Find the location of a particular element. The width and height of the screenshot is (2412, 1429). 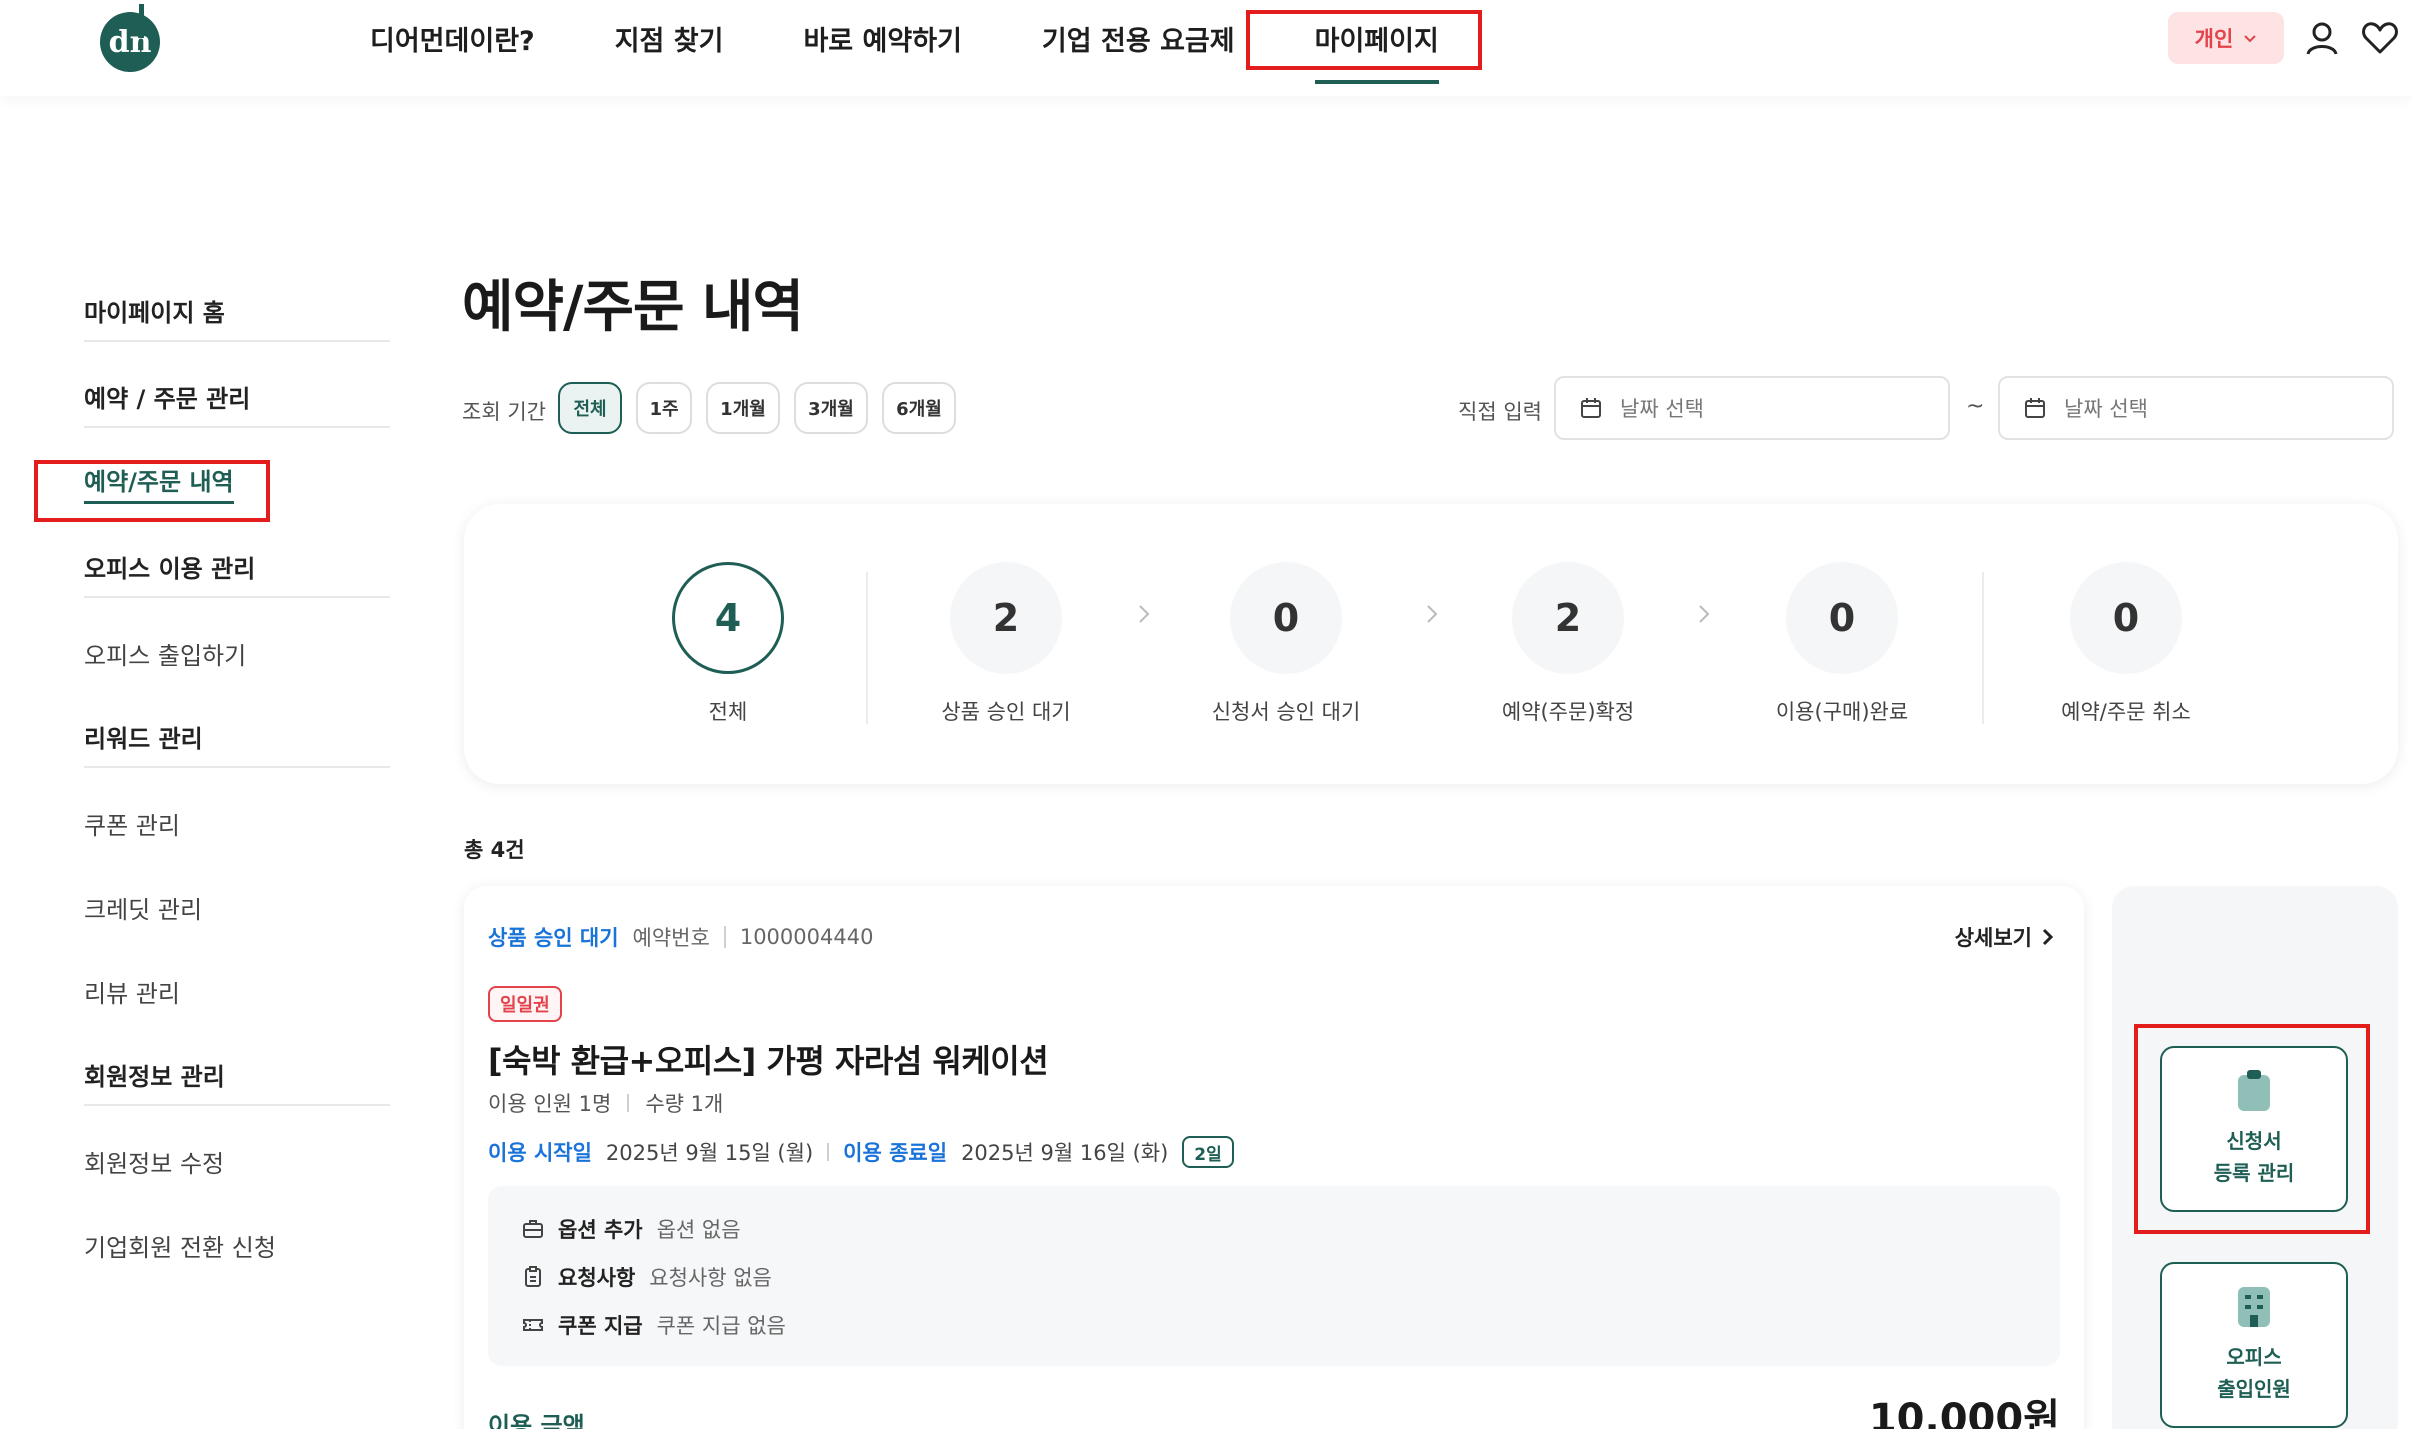

status-confirmed: 2 예약(주문)확정 is located at coordinates (1568, 644).